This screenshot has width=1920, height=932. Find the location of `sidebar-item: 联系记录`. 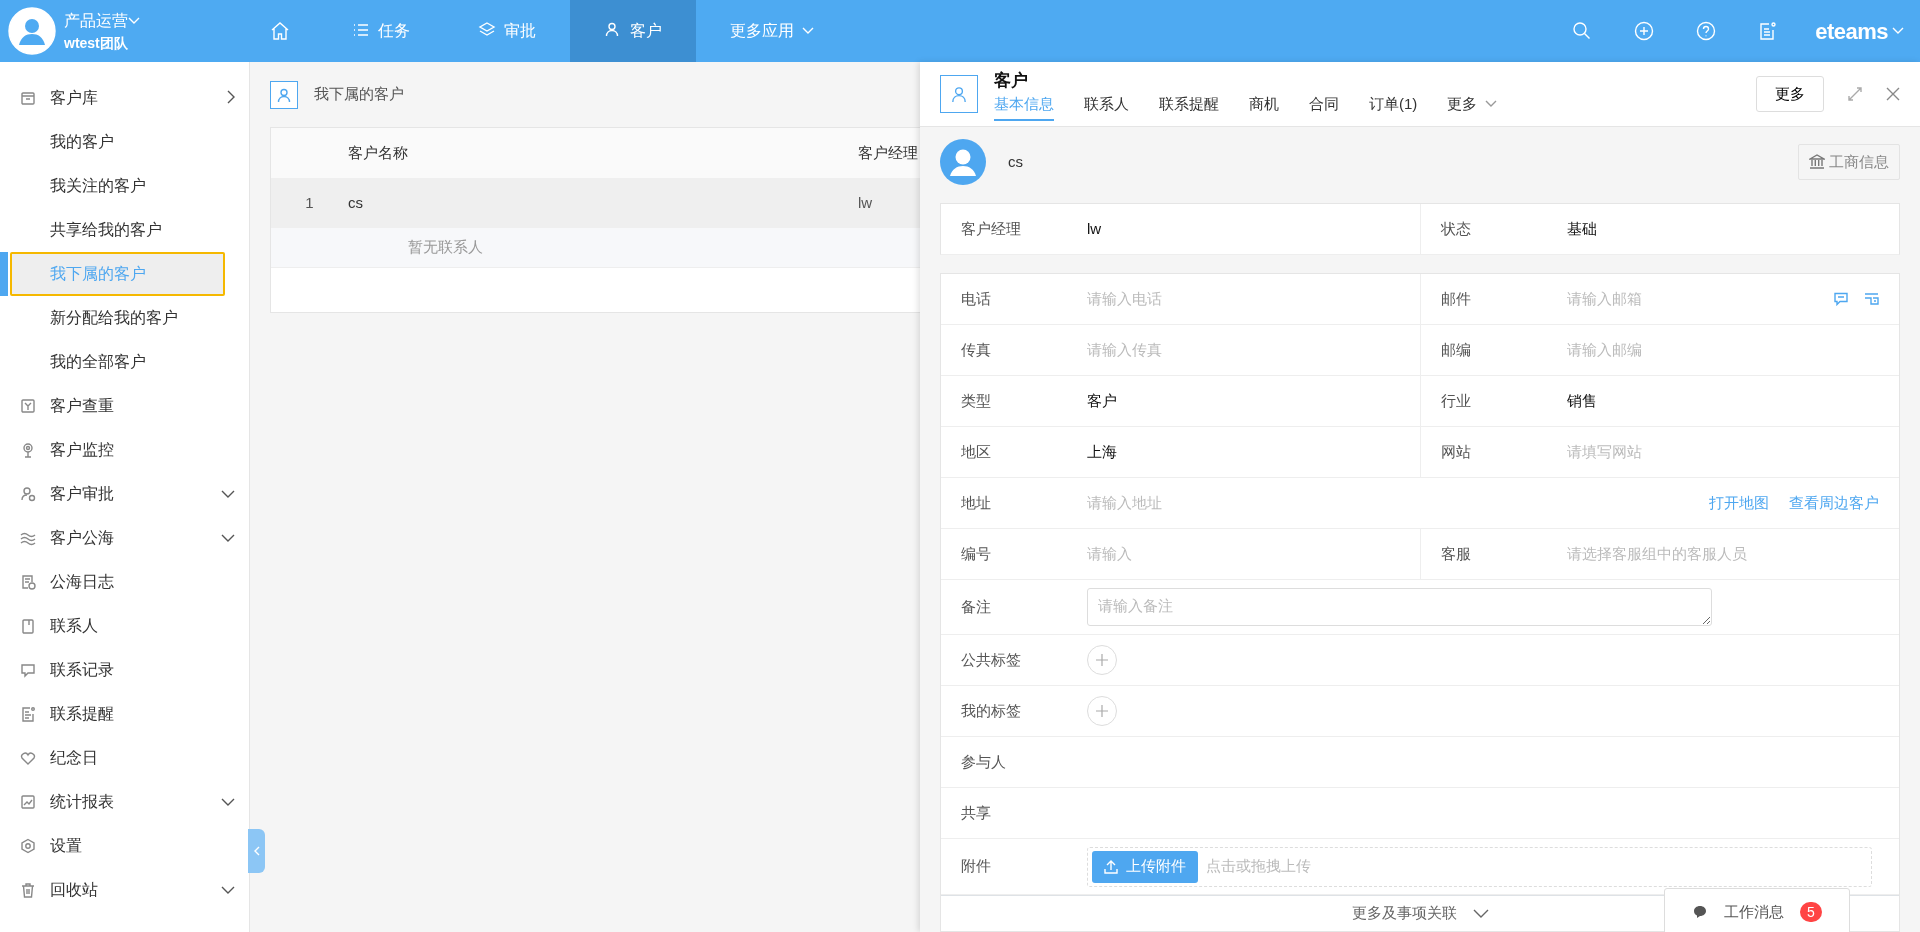

sidebar-item: 联系记录 is located at coordinates (124, 670).